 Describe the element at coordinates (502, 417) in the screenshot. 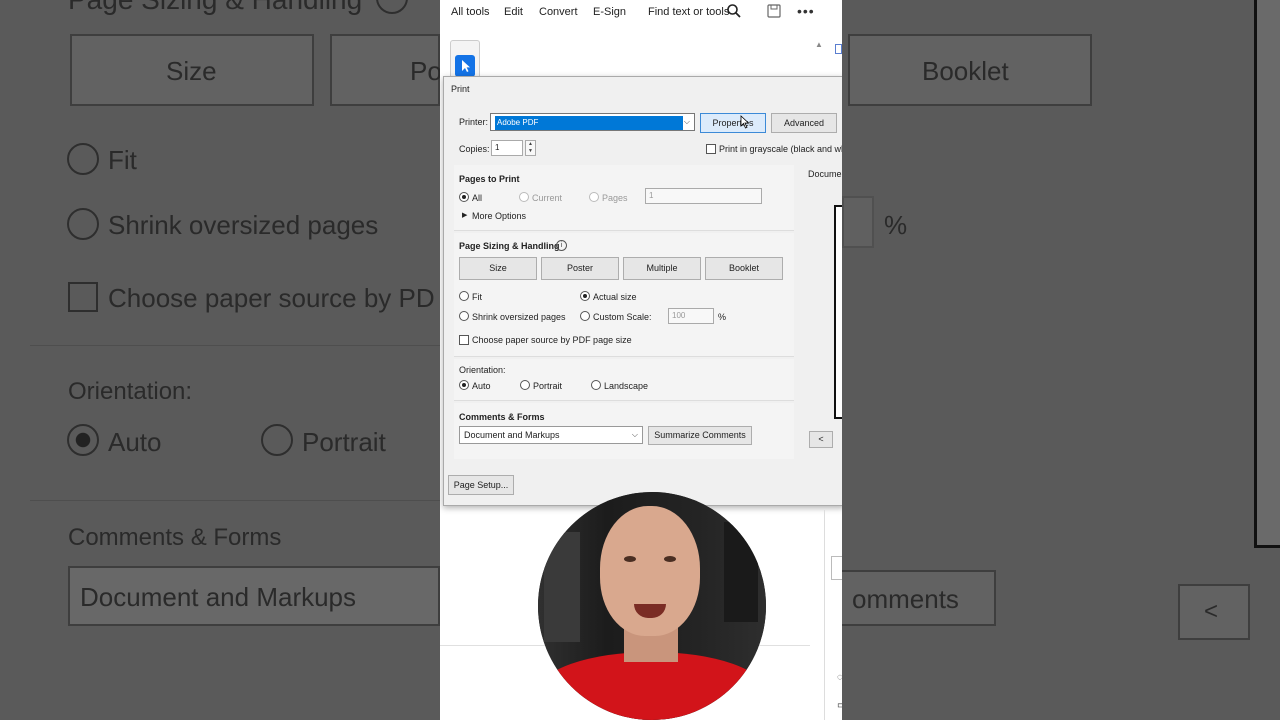

I see `comments-forms-heading: Comments & Forms` at that location.